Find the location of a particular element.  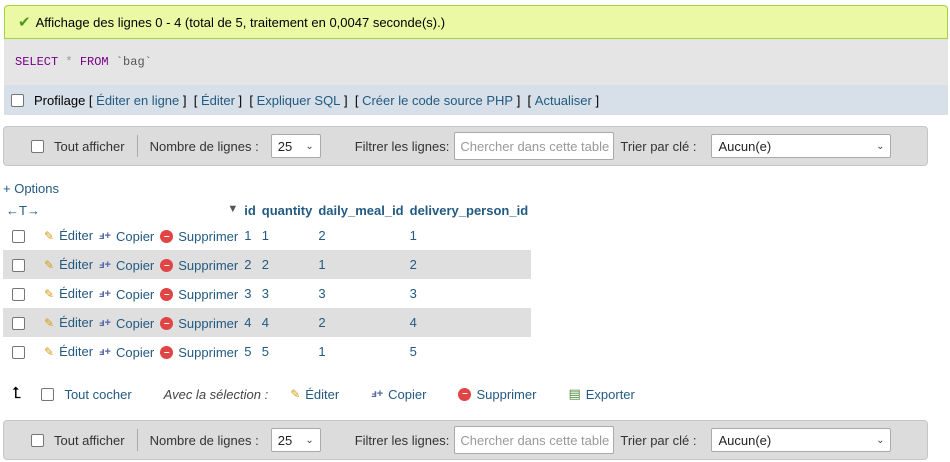

edit-query-link: Éditer is located at coordinates (218, 100).